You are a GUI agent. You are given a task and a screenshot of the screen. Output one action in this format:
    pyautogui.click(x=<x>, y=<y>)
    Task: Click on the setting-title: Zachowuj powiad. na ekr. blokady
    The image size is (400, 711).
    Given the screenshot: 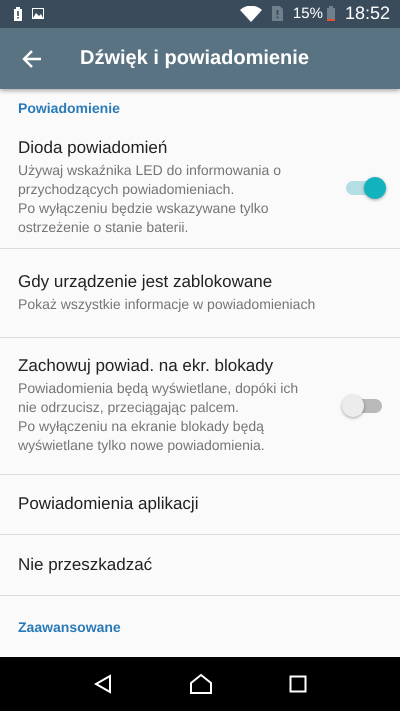 What is the action you would take?
    pyautogui.click(x=146, y=366)
    